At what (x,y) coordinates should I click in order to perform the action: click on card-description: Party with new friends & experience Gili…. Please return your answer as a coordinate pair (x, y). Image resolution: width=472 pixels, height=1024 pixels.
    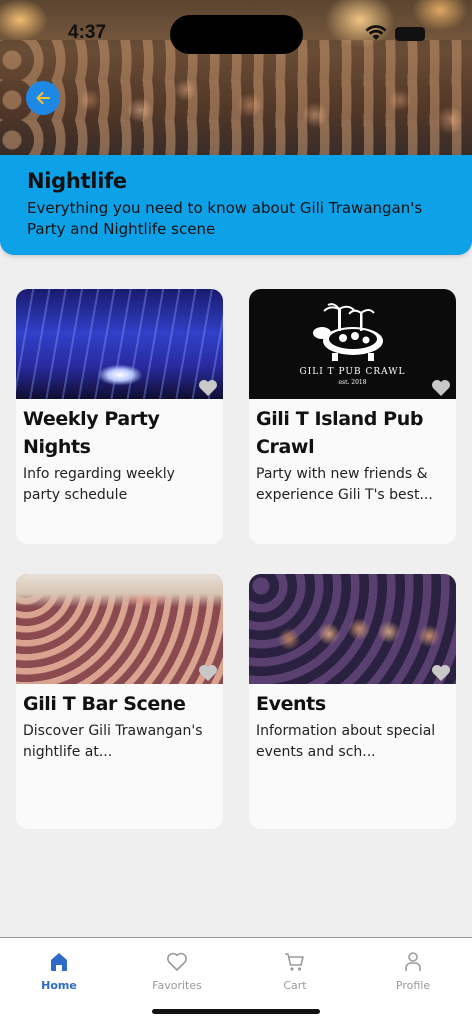
    Looking at the image, I should click on (344, 484).